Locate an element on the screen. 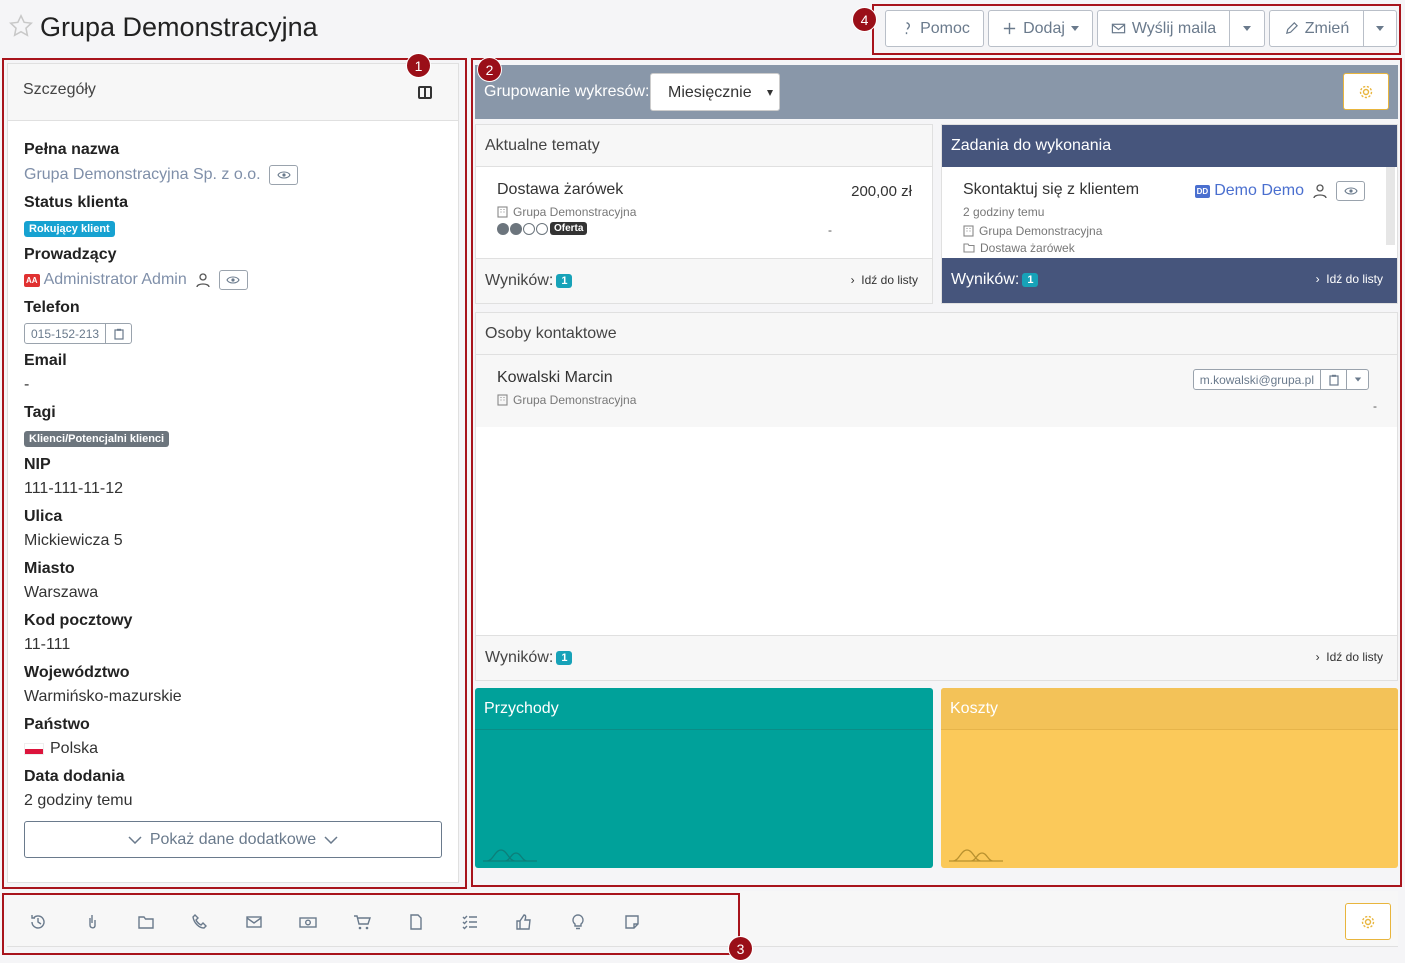 The width and height of the screenshot is (1405, 963). annotation-badge-1: 1 is located at coordinates (418, 65).